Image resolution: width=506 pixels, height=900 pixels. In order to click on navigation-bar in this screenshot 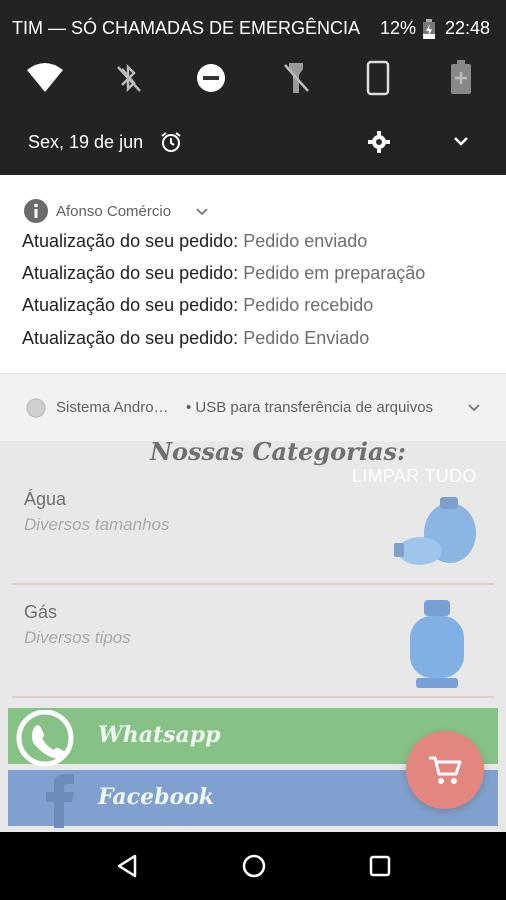, I will do `click(253, 866)`.